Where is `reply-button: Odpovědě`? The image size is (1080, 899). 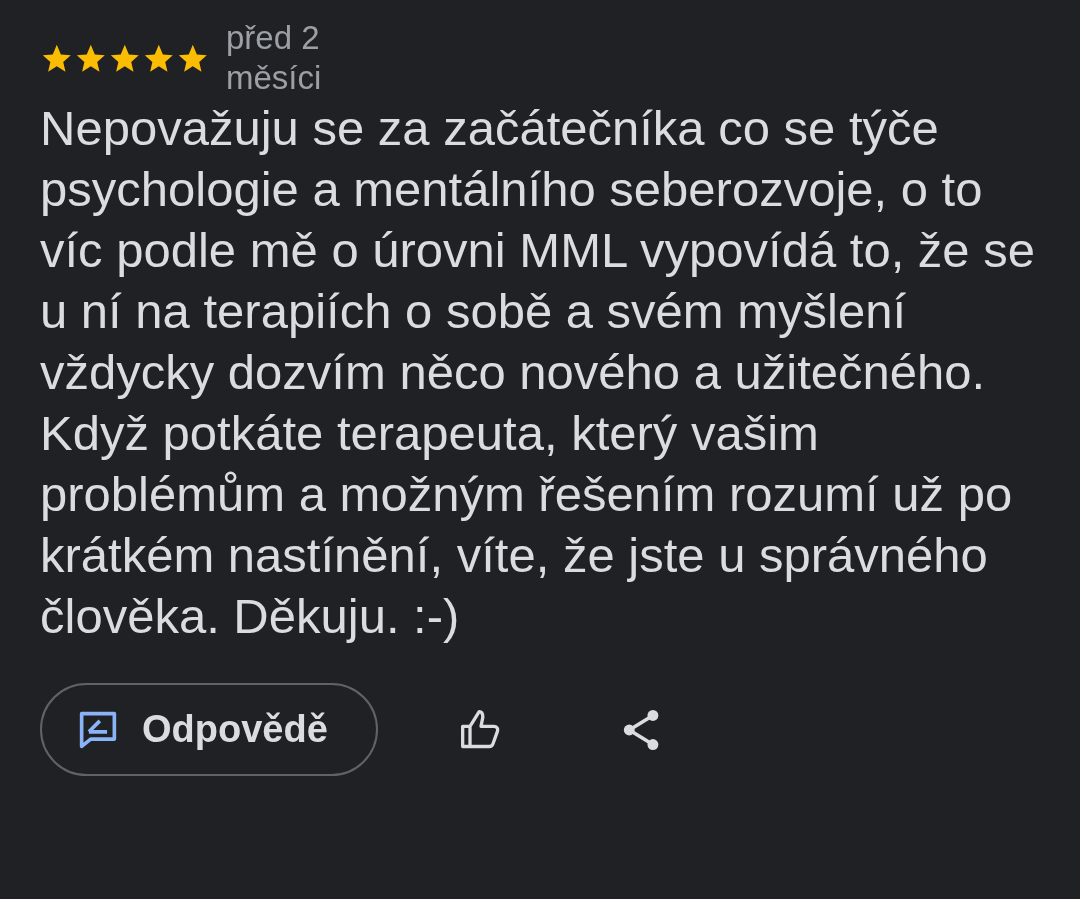
reply-button: Odpovědě is located at coordinates (209, 729).